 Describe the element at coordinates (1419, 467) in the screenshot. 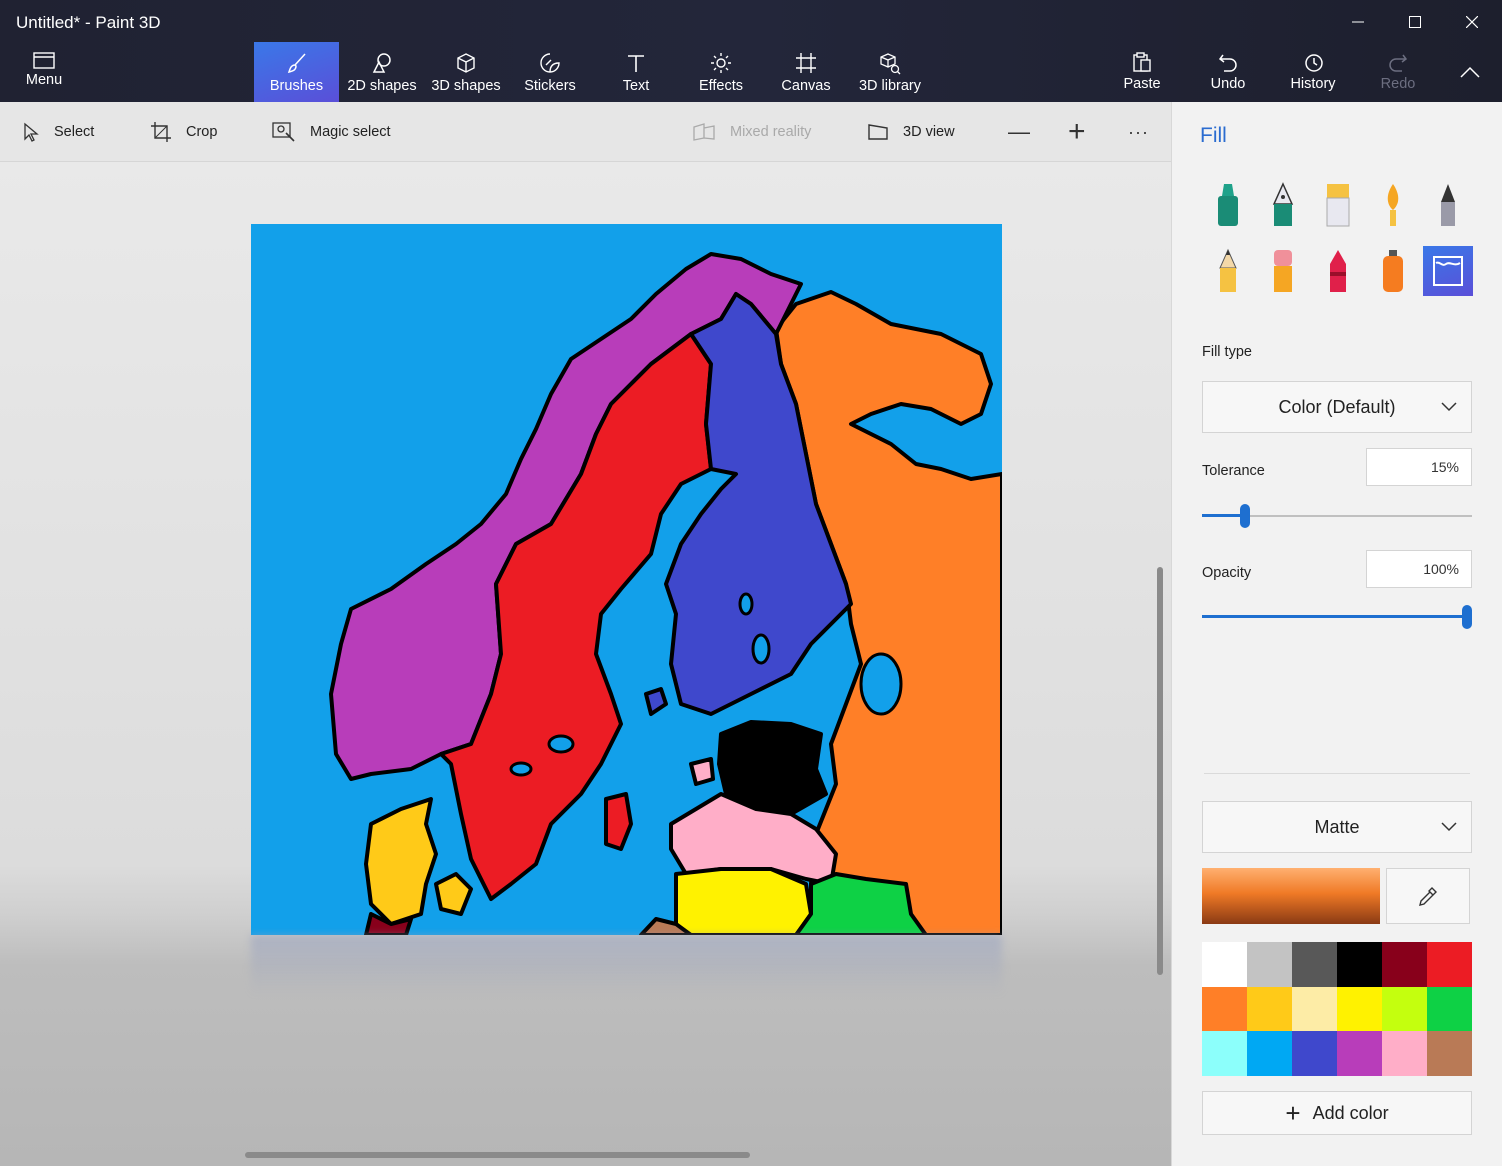

I see `tolerance-input: 15%` at that location.